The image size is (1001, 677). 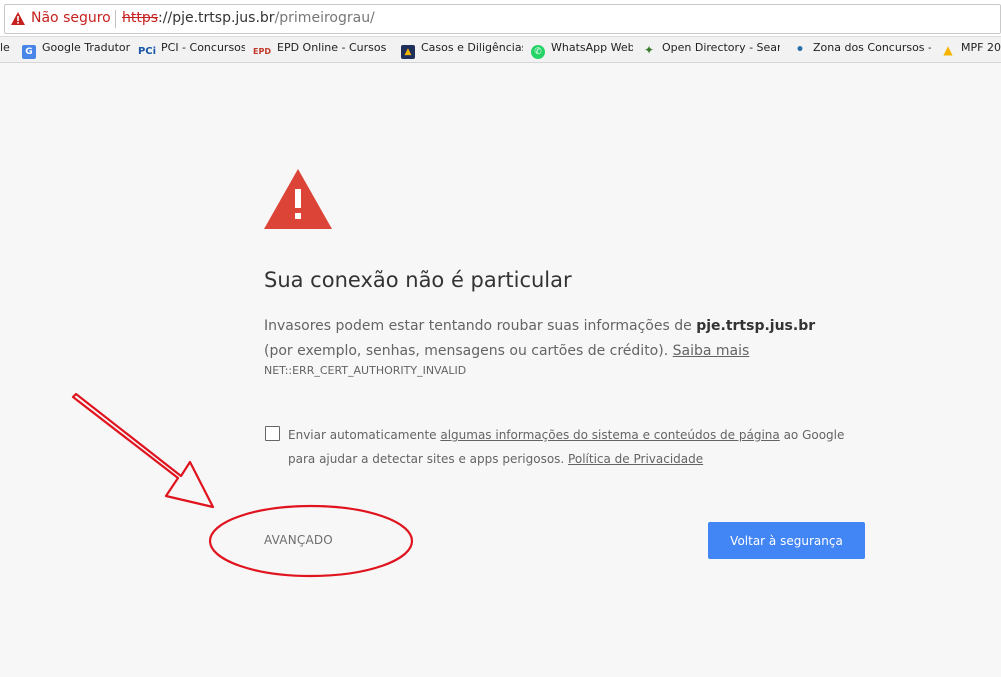 I want to click on domain-name: pje.trtsp.jus.br, so click(x=756, y=326).